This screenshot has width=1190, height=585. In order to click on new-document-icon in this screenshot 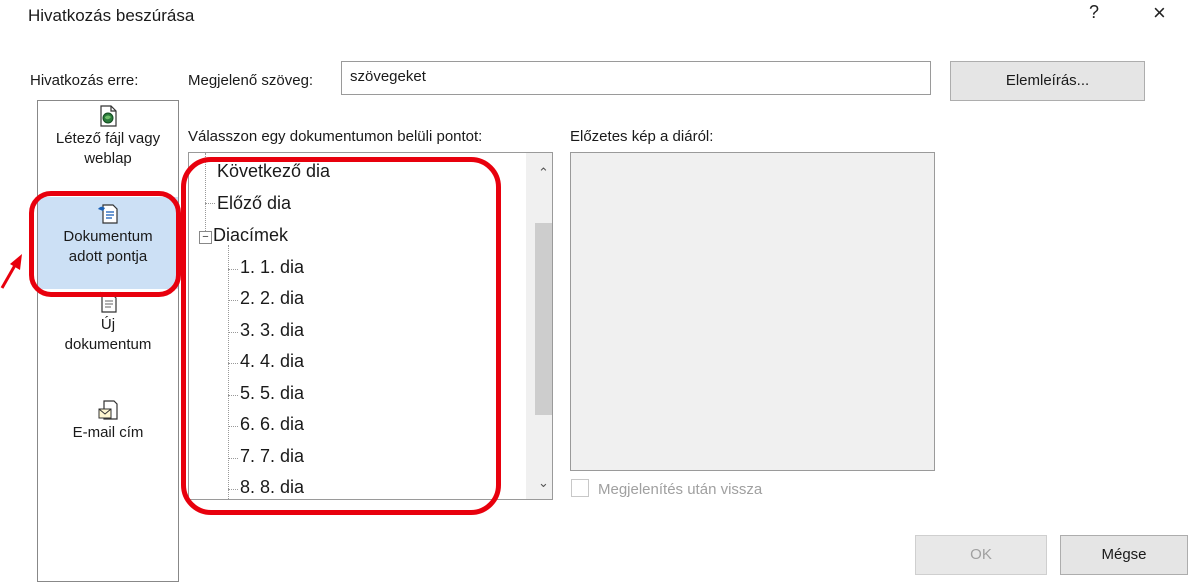, I will do `click(107, 302)`.